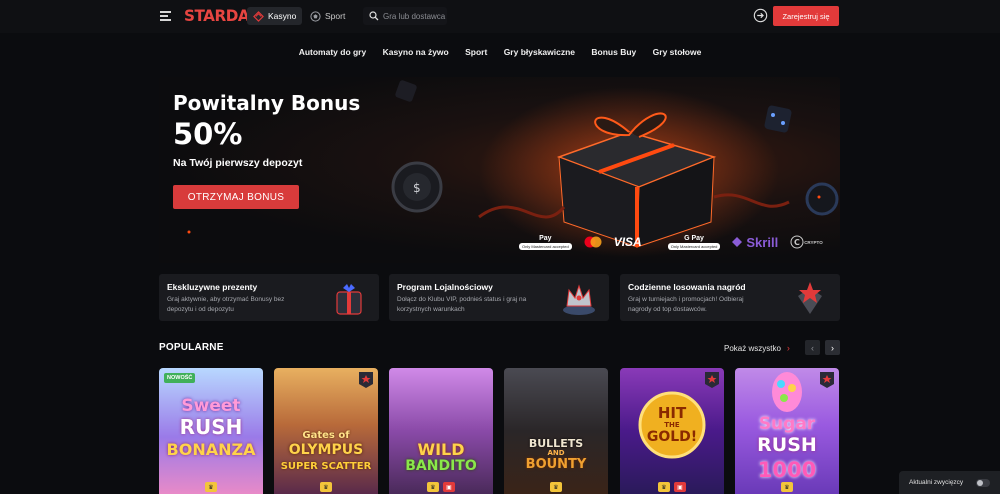  What do you see at coordinates (556, 431) in the screenshot?
I see `game-tile: BULLETS AND BOUNTY ♛` at bounding box center [556, 431].